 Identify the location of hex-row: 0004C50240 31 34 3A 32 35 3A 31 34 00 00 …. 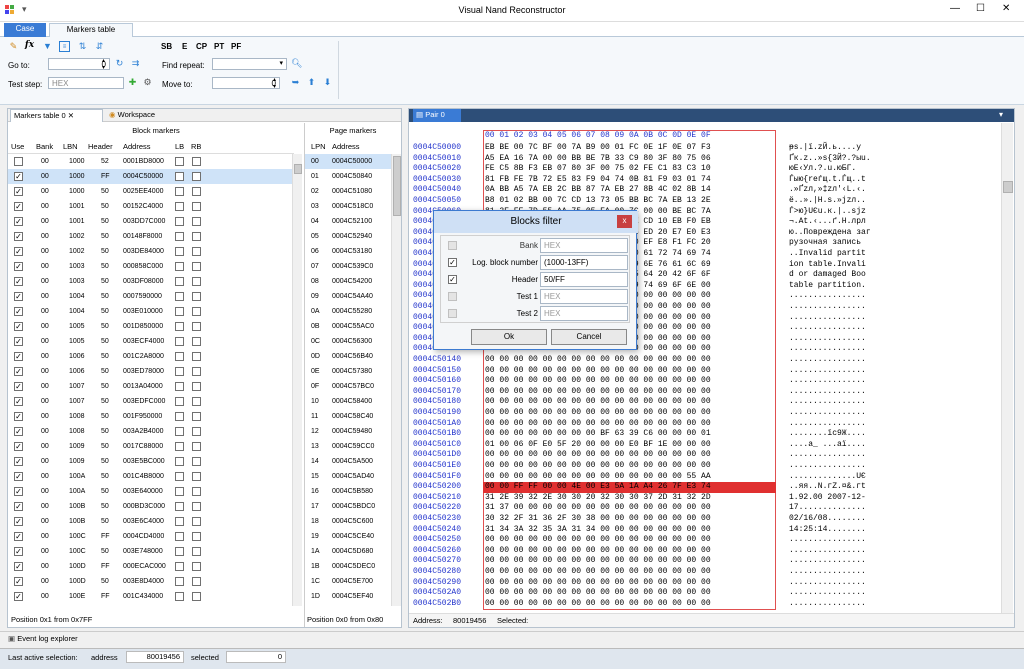
(704, 530).